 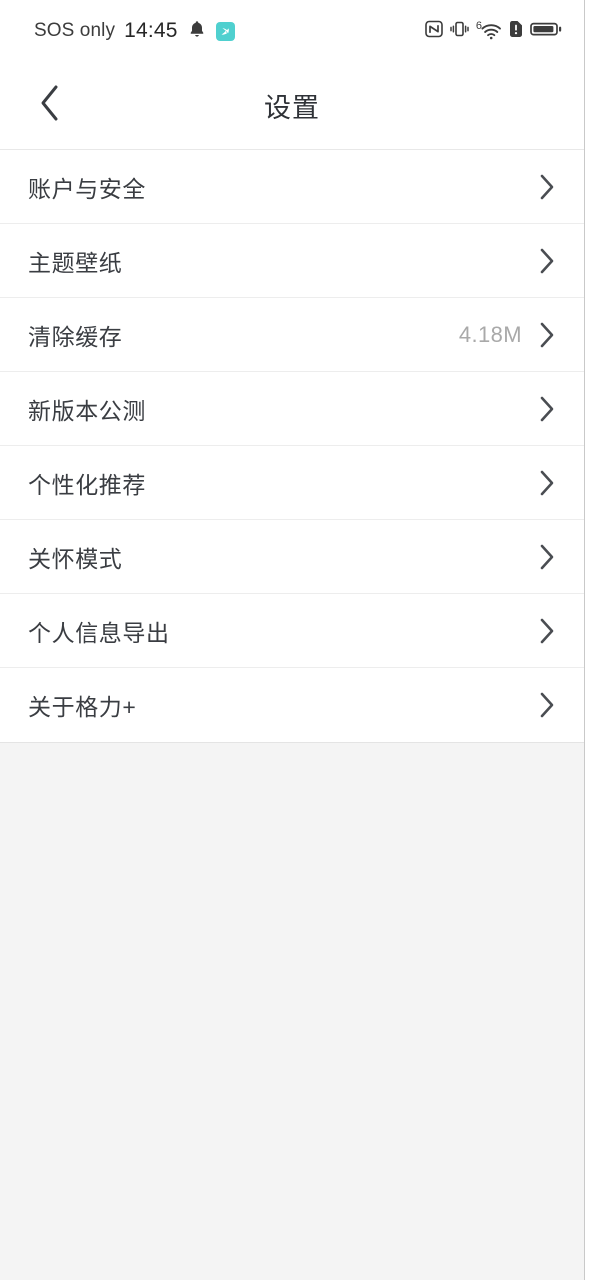 I want to click on row-label: 个性化推荐, so click(x=87, y=484).